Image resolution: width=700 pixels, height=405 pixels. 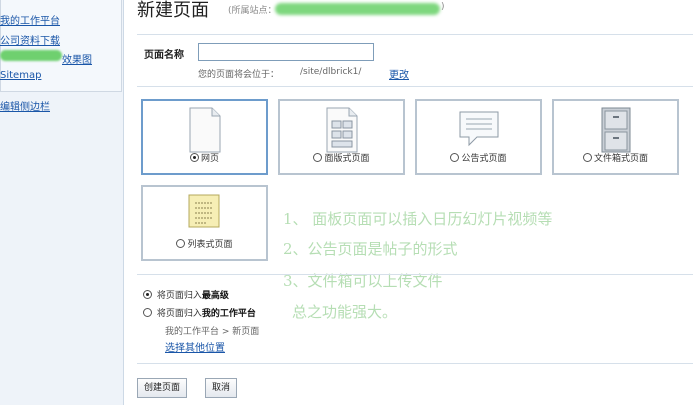 I want to click on change-location-link: 更改, so click(x=399, y=73).